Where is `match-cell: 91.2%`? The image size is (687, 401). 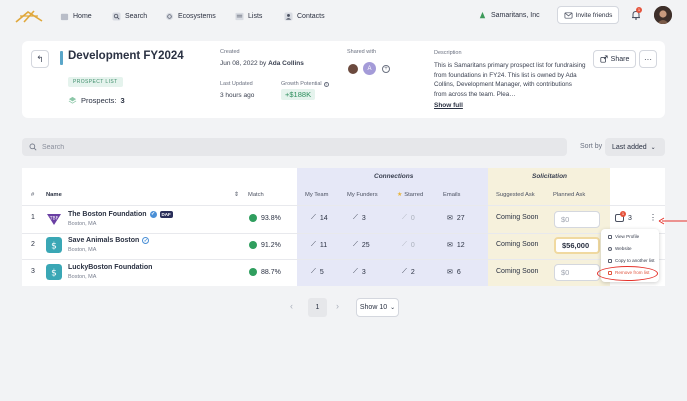
match-cell: 91.2% is located at coordinates (265, 245).